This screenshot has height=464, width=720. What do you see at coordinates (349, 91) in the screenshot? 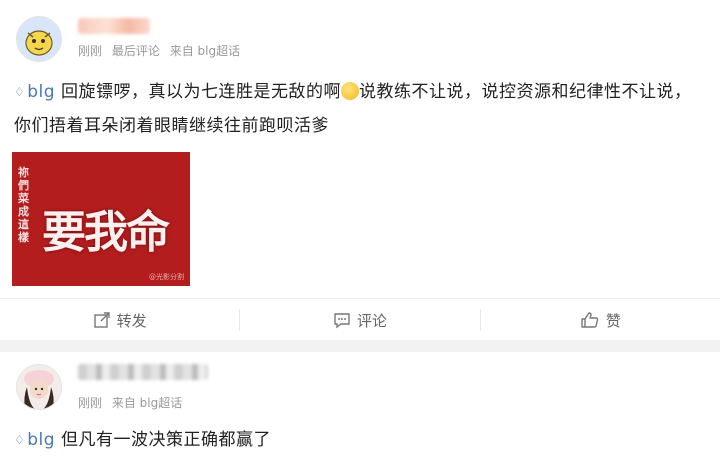
I see `surprised-face-icon` at bounding box center [349, 91].